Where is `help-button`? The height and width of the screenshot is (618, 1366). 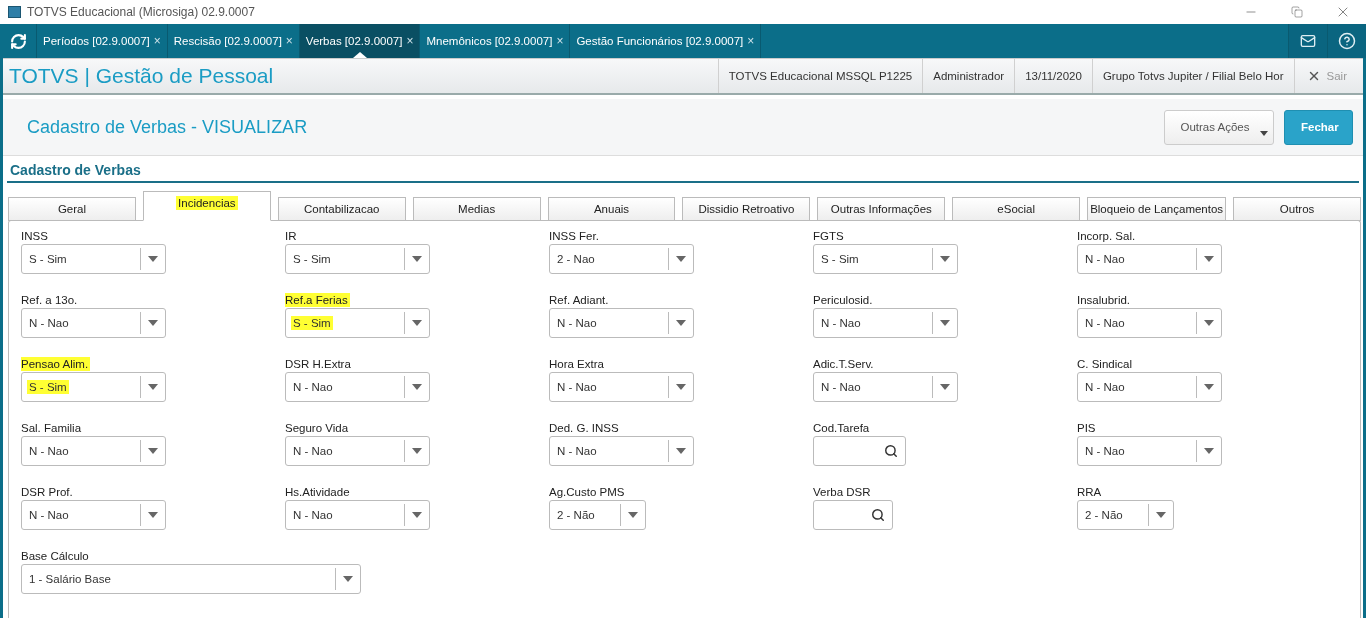
help-button is located at coordinates (1346, 41).